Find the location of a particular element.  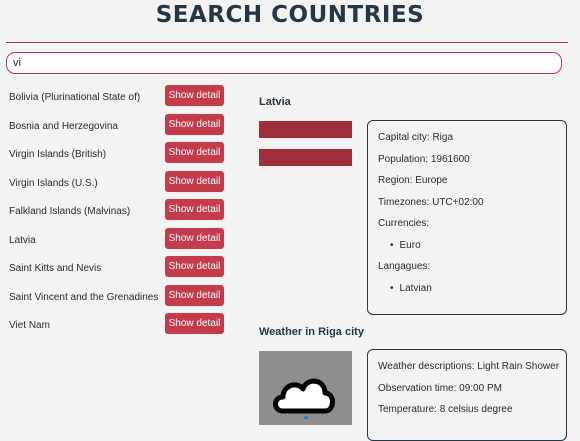

country-name: Bosnia and Herzegovina is located at coordinates (63, 126).